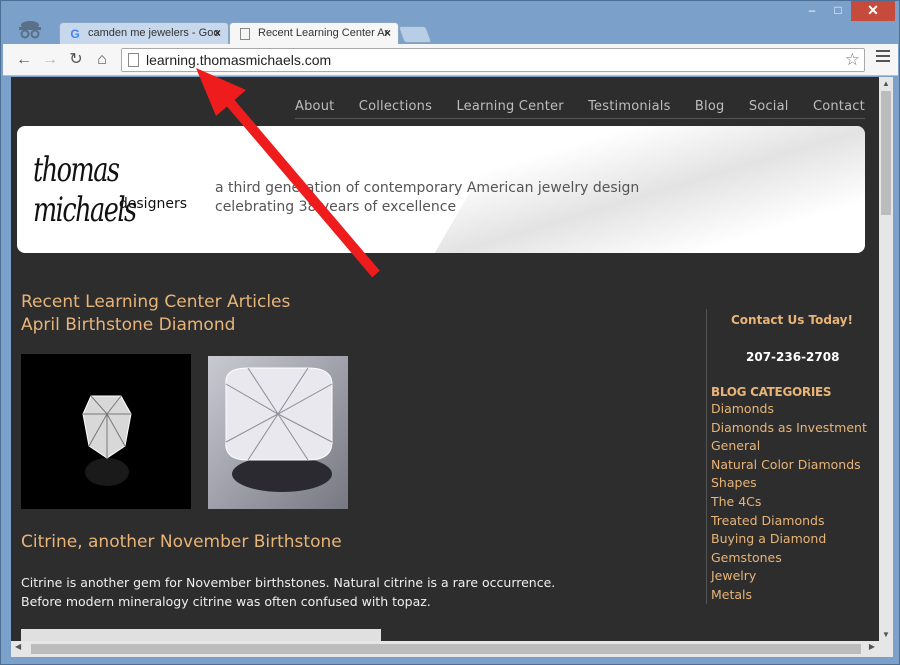 Image resolution: width=900 pixels, height=665 pixels. Describe the element at coordinates (629, 106) in the screenshot. I see `nav-testimonials: Testimonials` at that location.